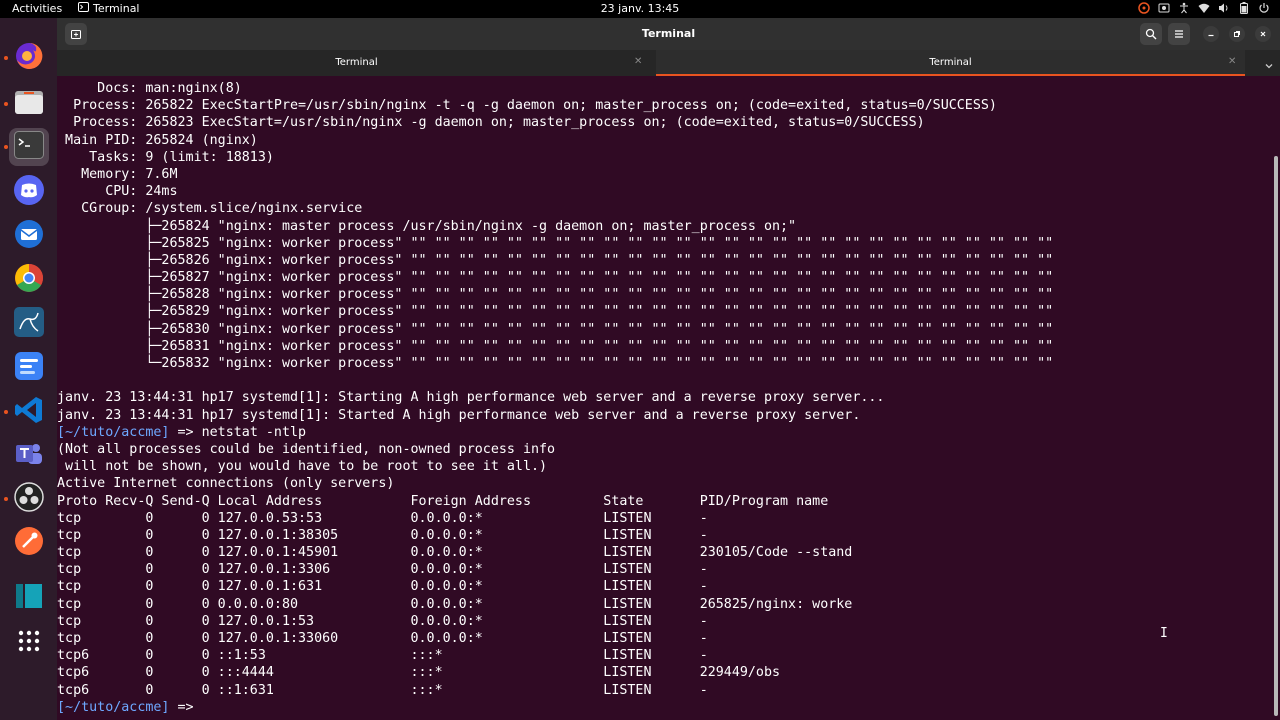 This screenshot has height=720, width=1280. Describe the element at coordinates (29, 280) in the screenshot. I see `dock-chrome-button` at that location.